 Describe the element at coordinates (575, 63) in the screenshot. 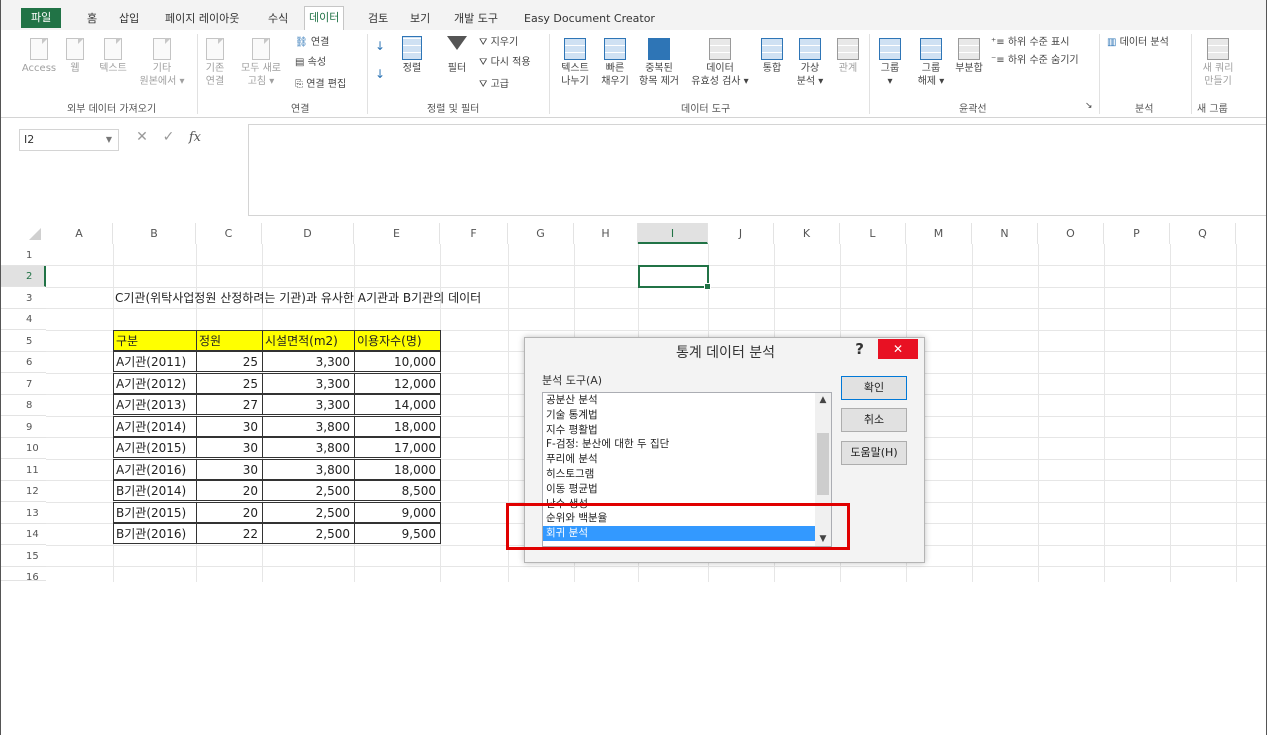

I see `text-to-columns-button: 텍스트 나누기` at that location.